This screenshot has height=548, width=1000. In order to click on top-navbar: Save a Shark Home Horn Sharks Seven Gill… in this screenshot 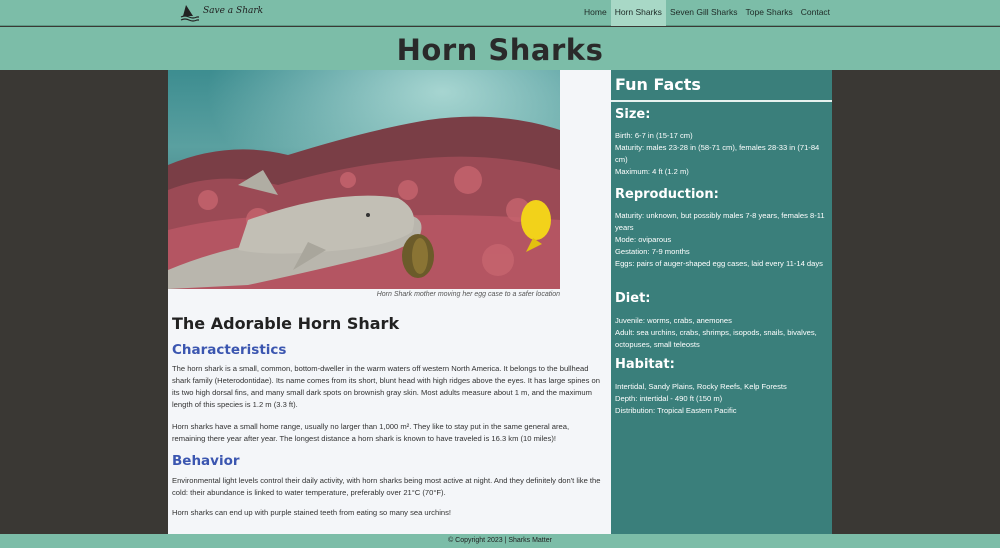, I will do `click(500, 13)`.